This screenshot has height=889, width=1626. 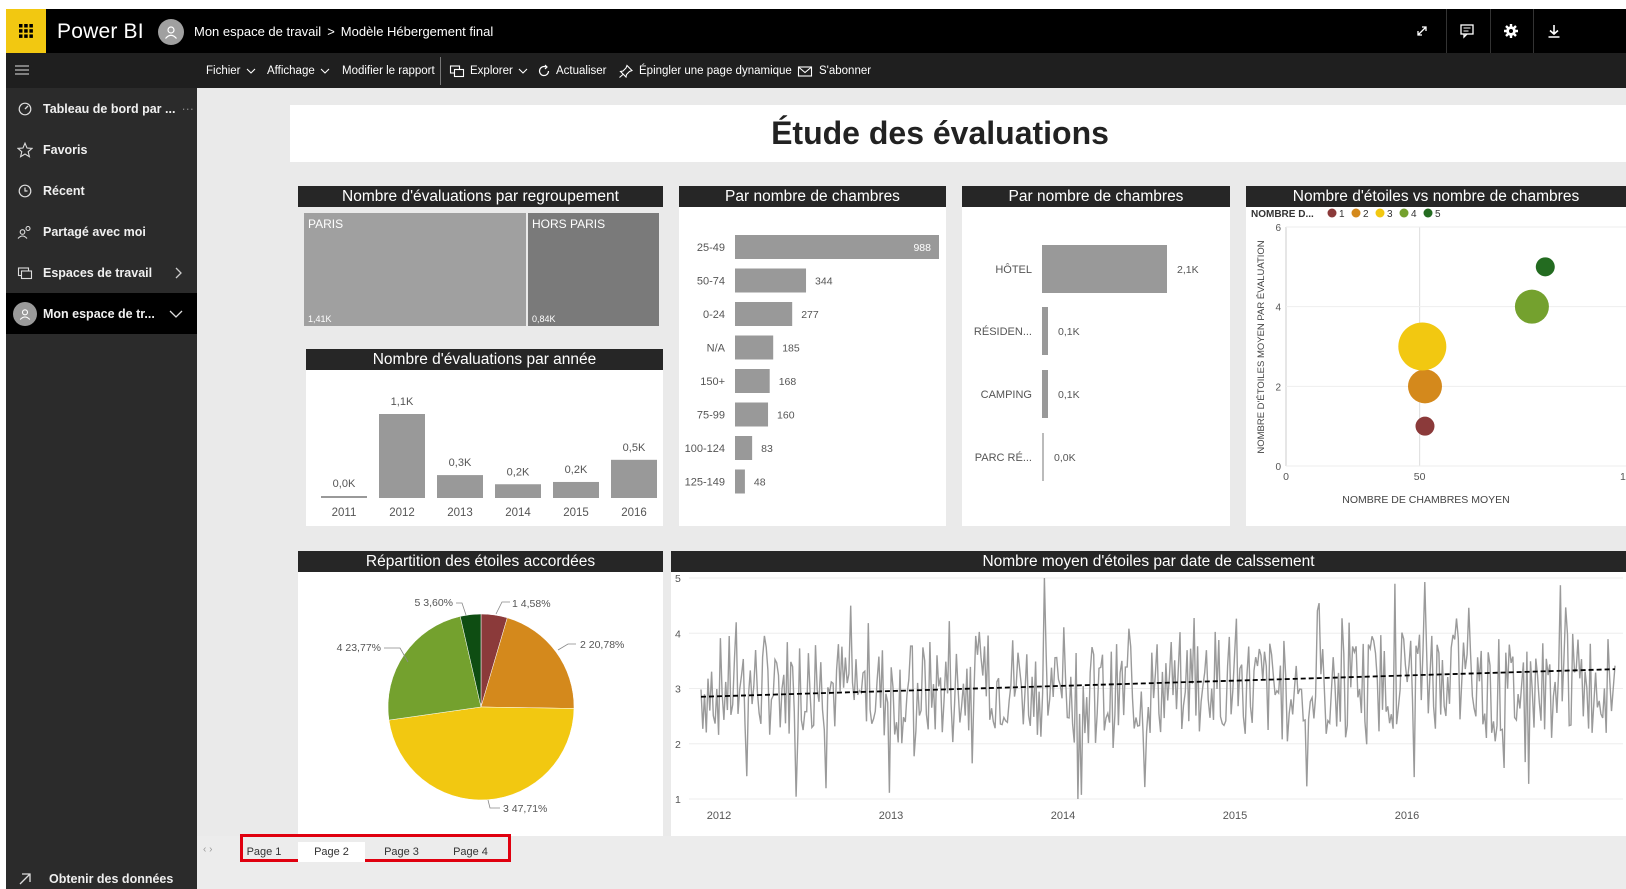 I want to click on sidebar-item-favorites: Favoris, so click(x=101, y=149).